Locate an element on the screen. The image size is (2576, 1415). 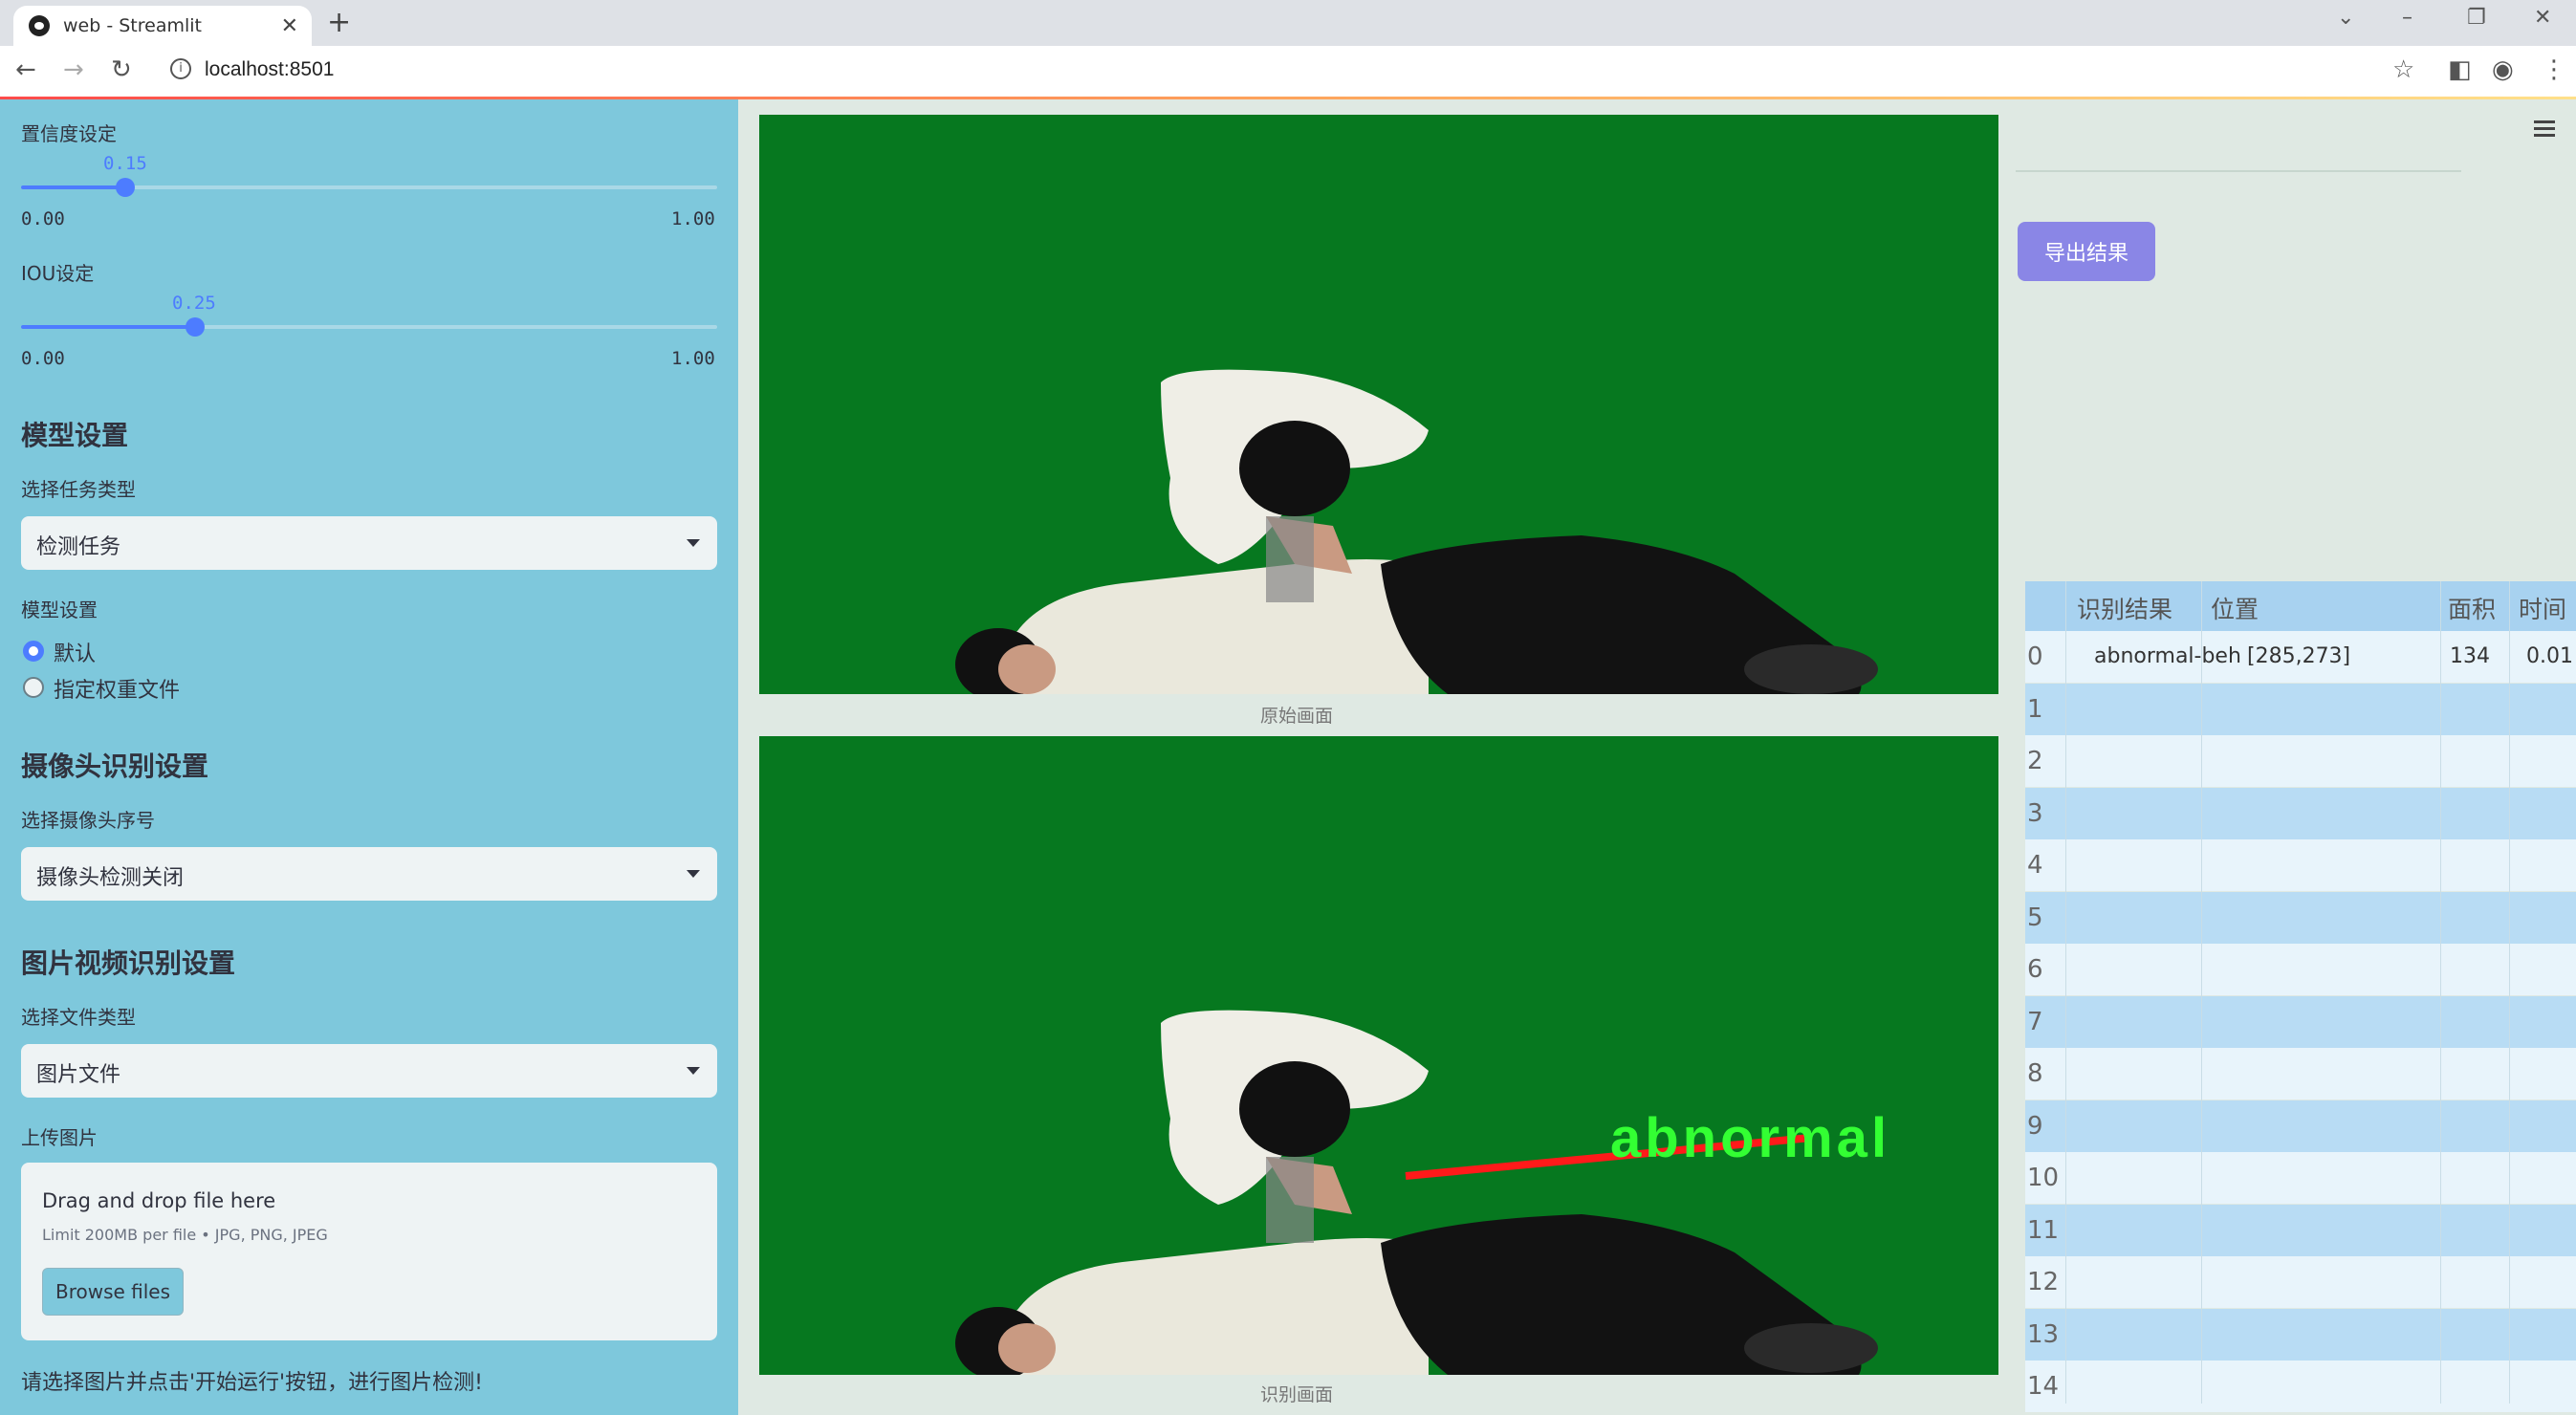
confidence-min: 0.00 is located at coordinates (43, 219).